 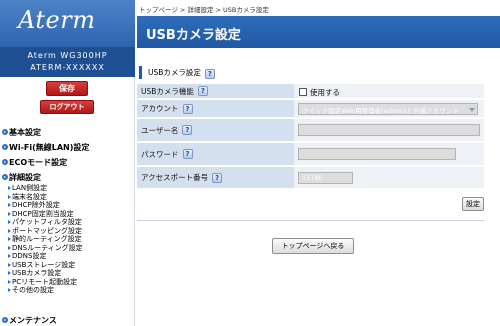 I want to click on sidebar-item-label: DNSルーティング設定, so click(x=47, y=247).